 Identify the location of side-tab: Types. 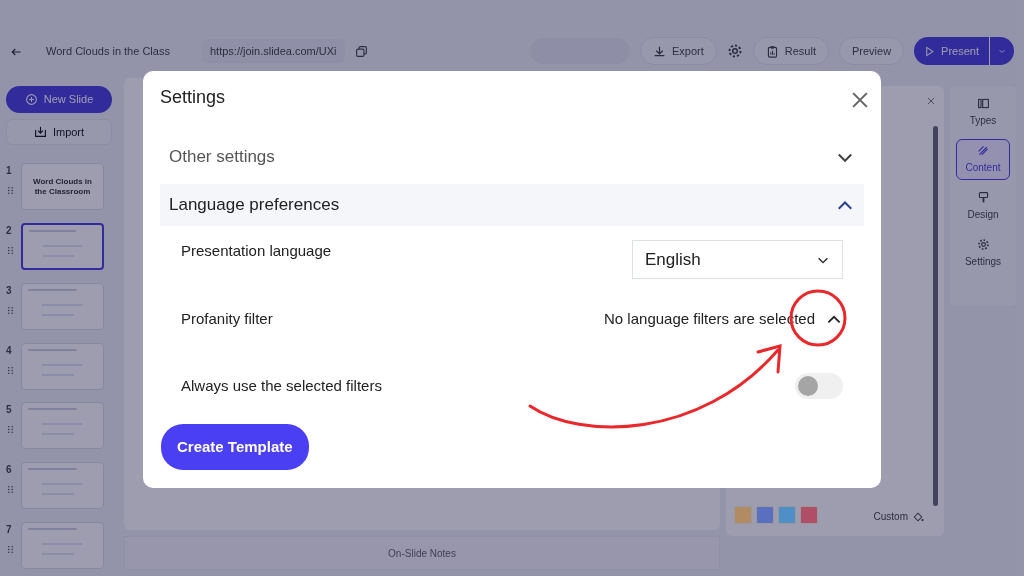
(983, 112).